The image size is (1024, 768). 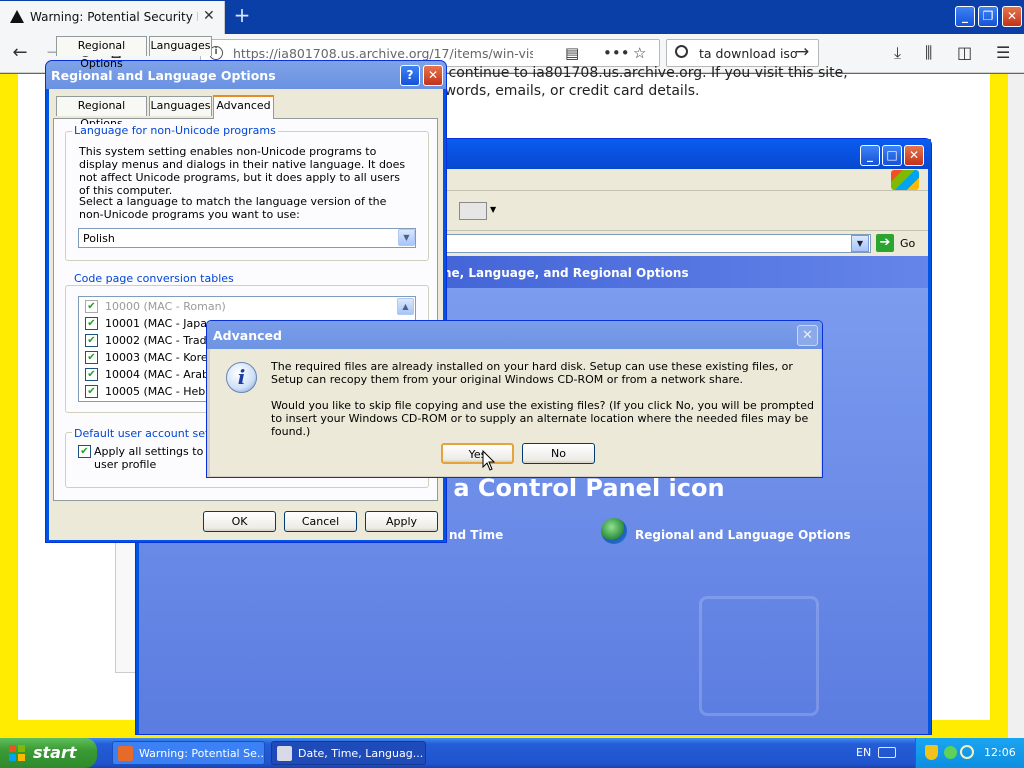 I want to click on tab-languages: Languages, so click(x=180, y=46).